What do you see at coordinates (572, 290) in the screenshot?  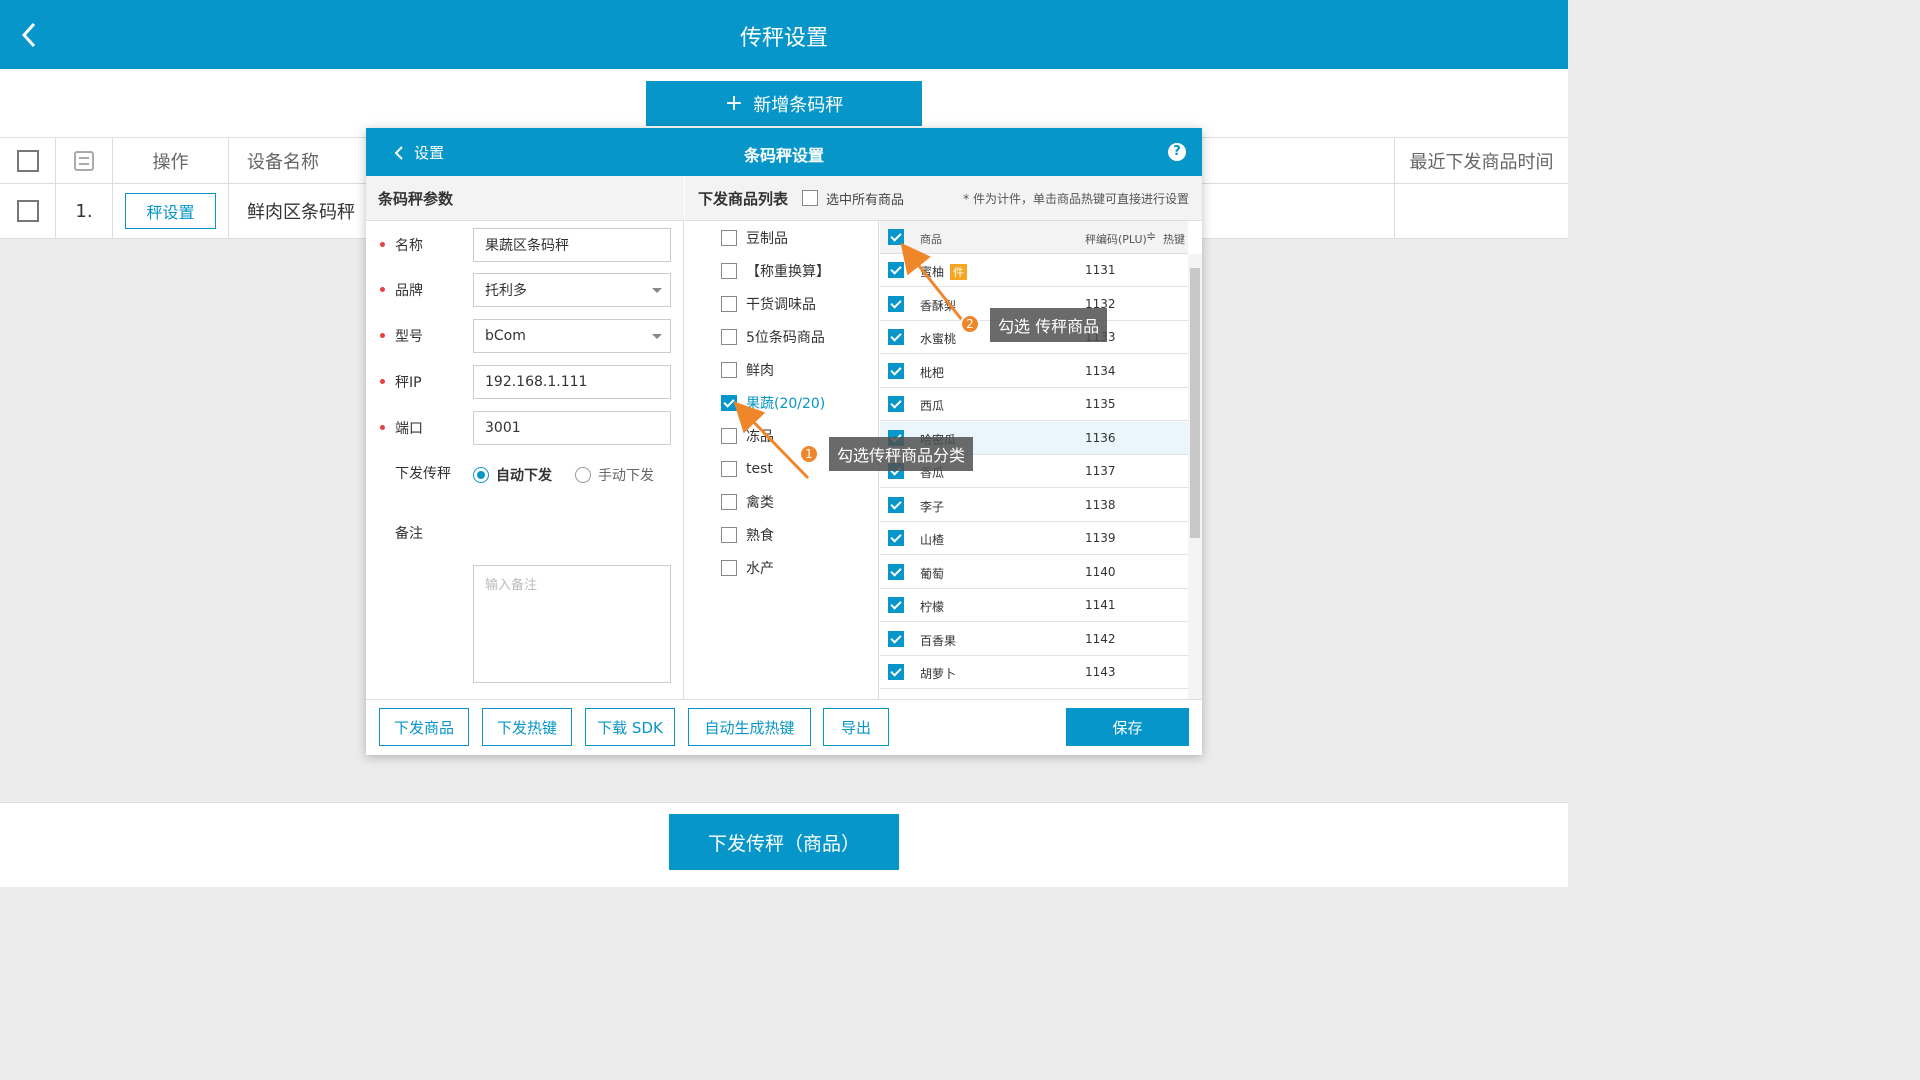 I see `brand-select: 托利多` at bounding box center [572, 290].